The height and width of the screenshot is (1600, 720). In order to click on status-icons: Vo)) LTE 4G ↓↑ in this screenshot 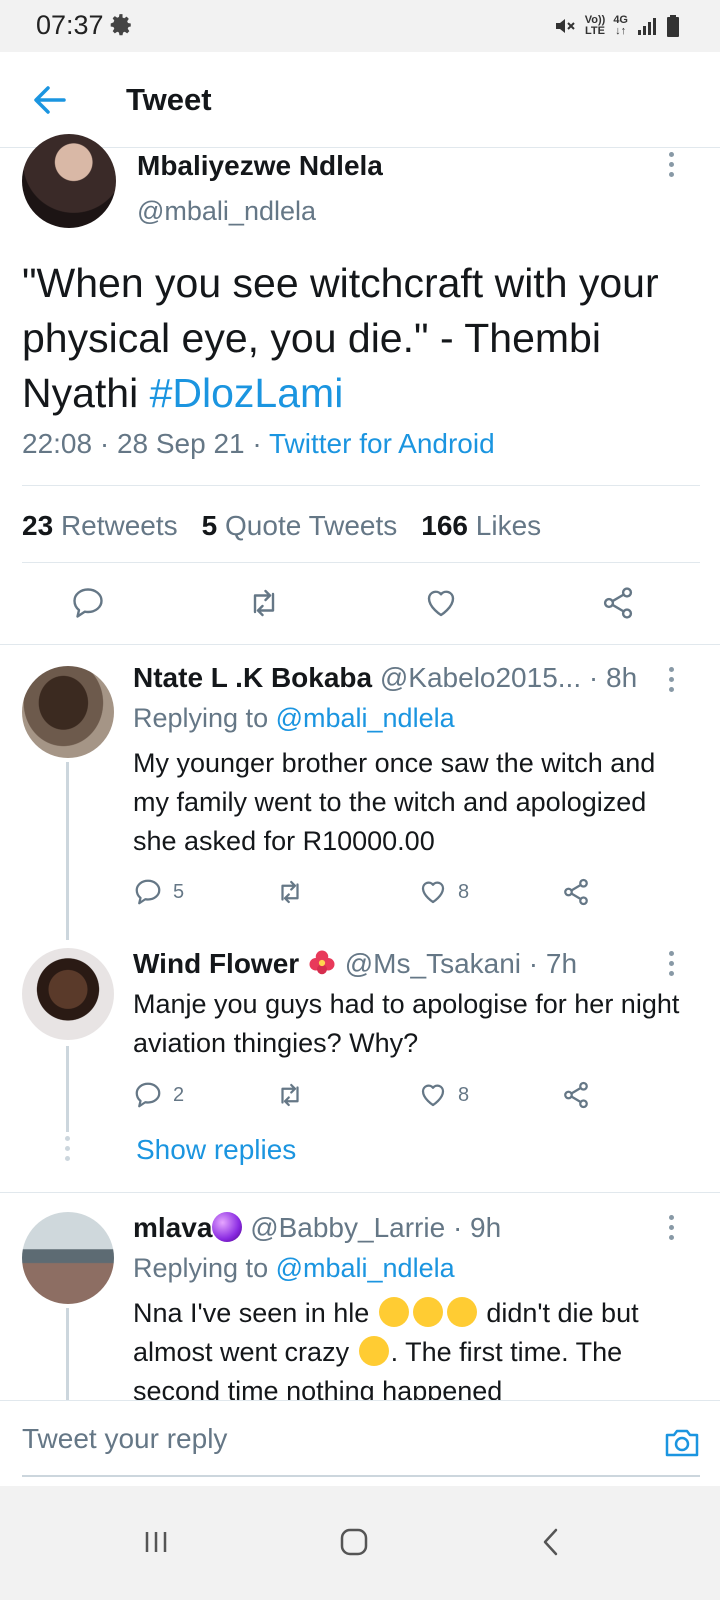, I will do `click(616, 26)`.